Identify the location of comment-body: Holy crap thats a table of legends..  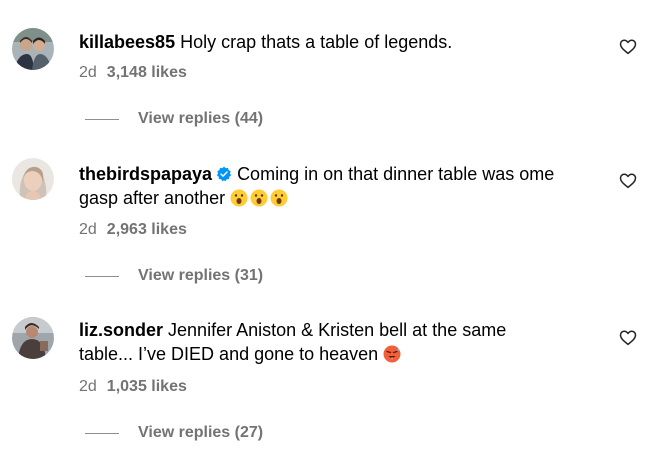
(316, 42).